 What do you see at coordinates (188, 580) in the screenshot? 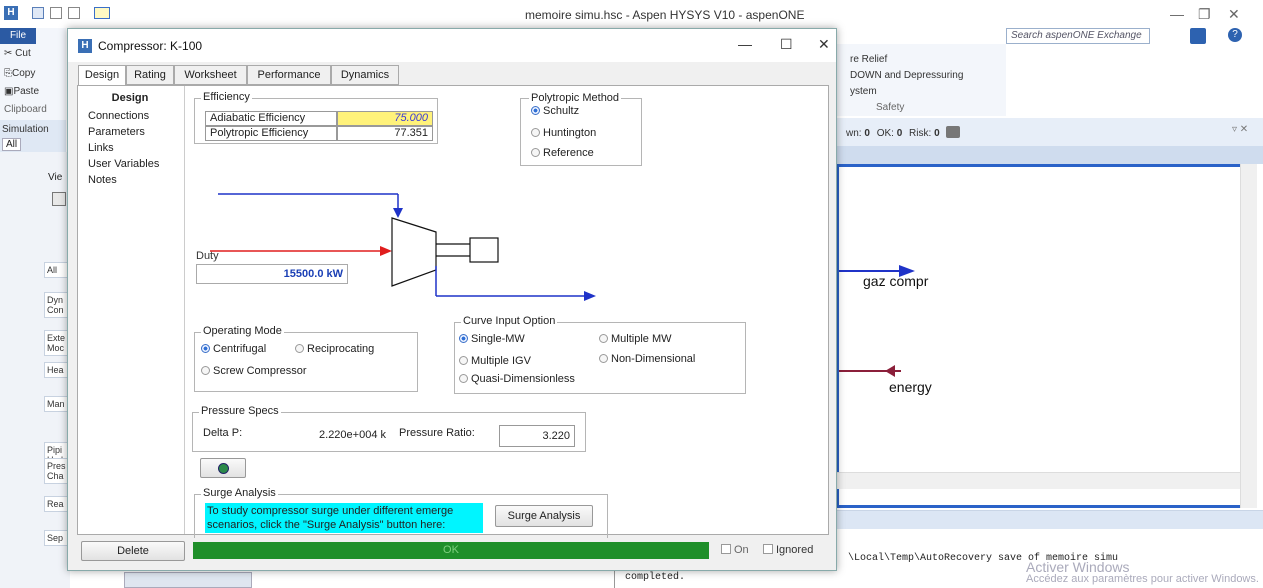
I see `bottom-tab-strip` at bounding box center [188, 580].